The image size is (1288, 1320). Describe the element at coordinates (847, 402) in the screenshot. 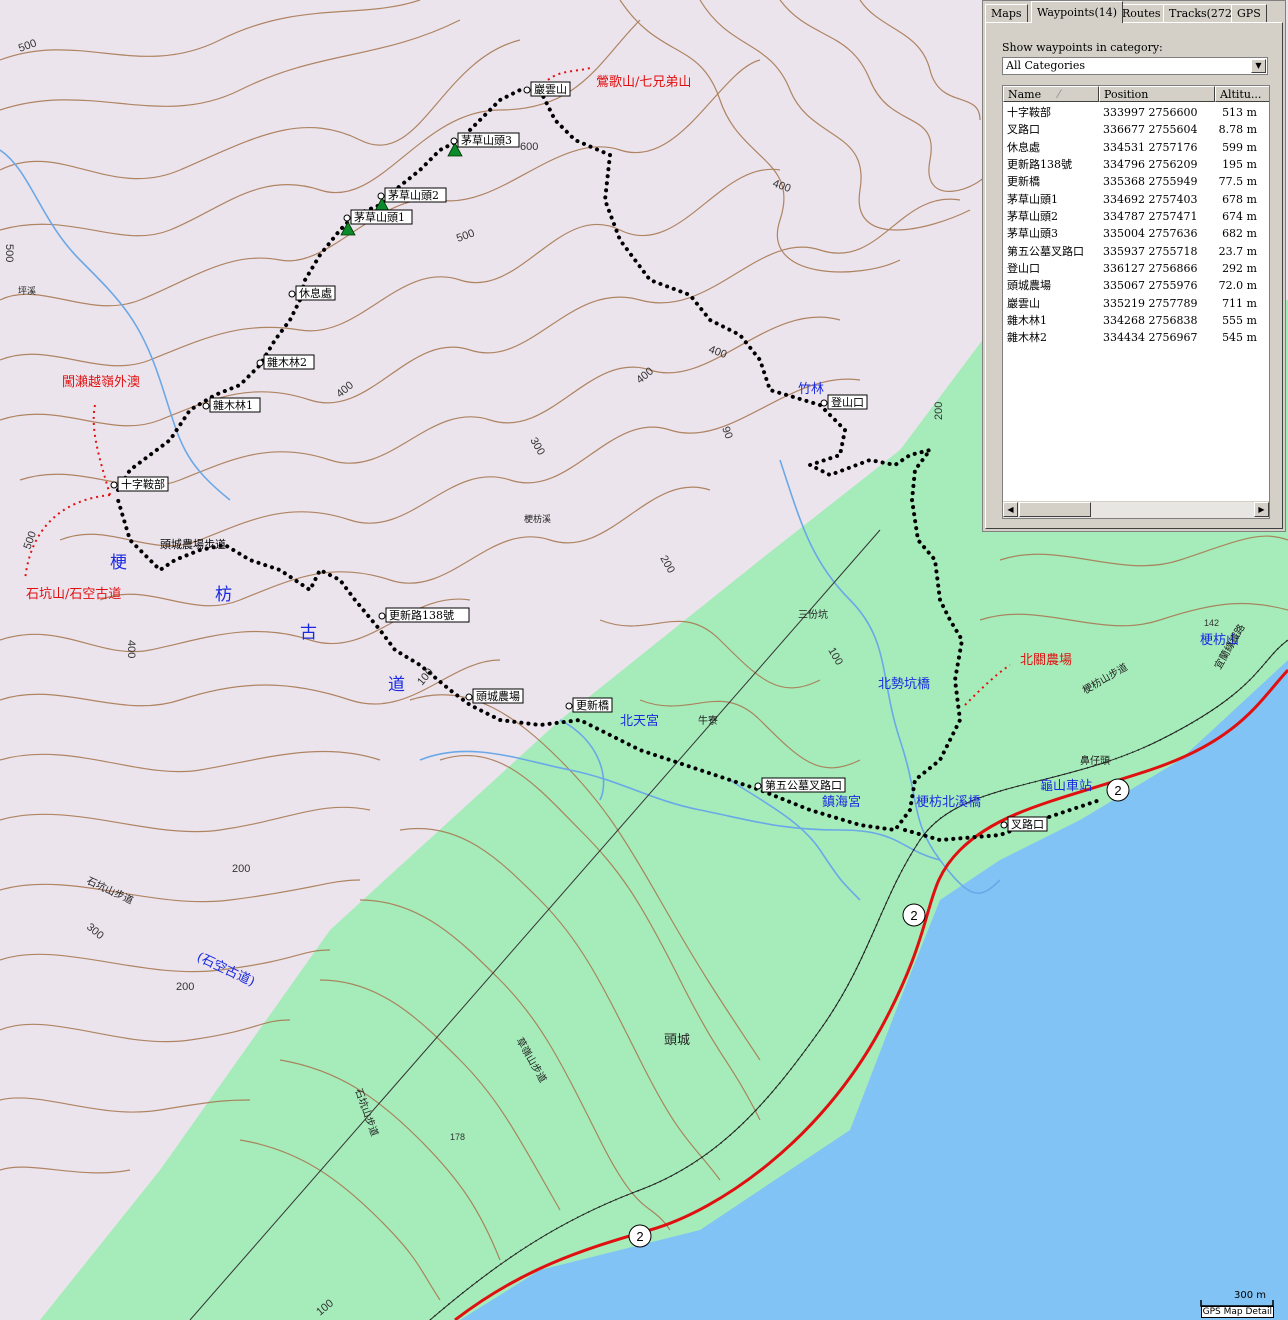

I see `waypoint-label: 登山口` at that location.